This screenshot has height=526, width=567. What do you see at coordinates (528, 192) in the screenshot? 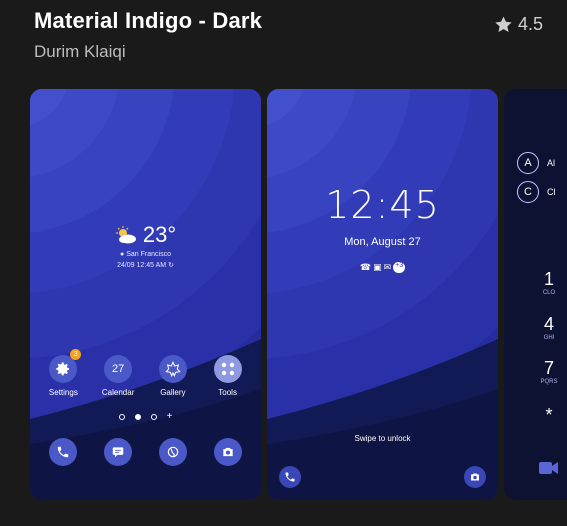
I see `contact-avatar: C` at bounding box center [528, 192].